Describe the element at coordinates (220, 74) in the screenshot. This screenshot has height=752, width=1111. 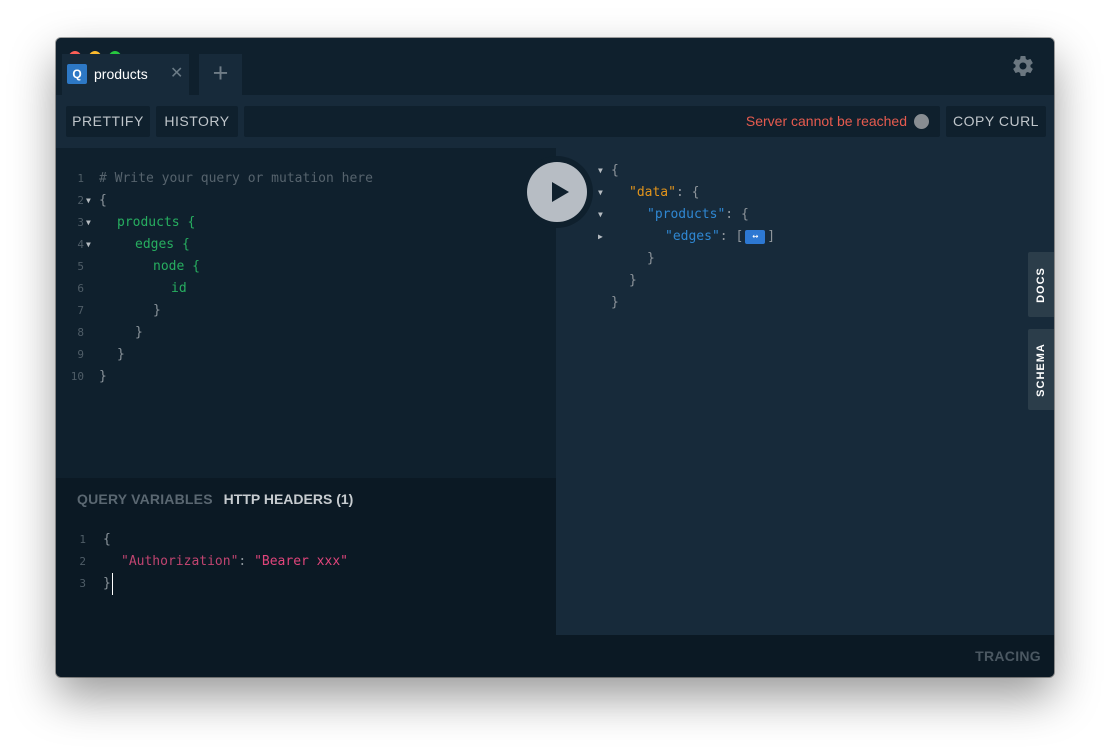
I see `add-tab-button: +` at that location.